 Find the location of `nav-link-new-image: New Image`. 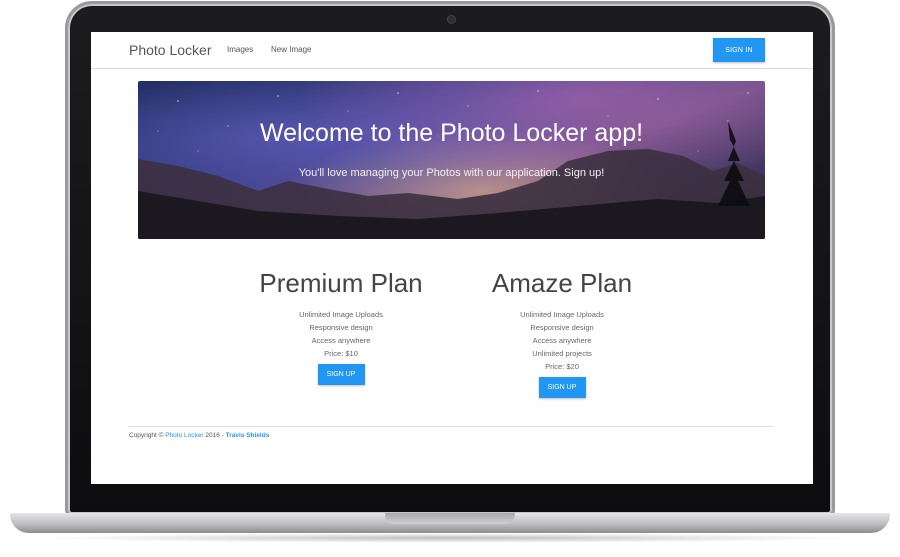

nav-link-new-image: New Image is located at coordinates (291, 49).